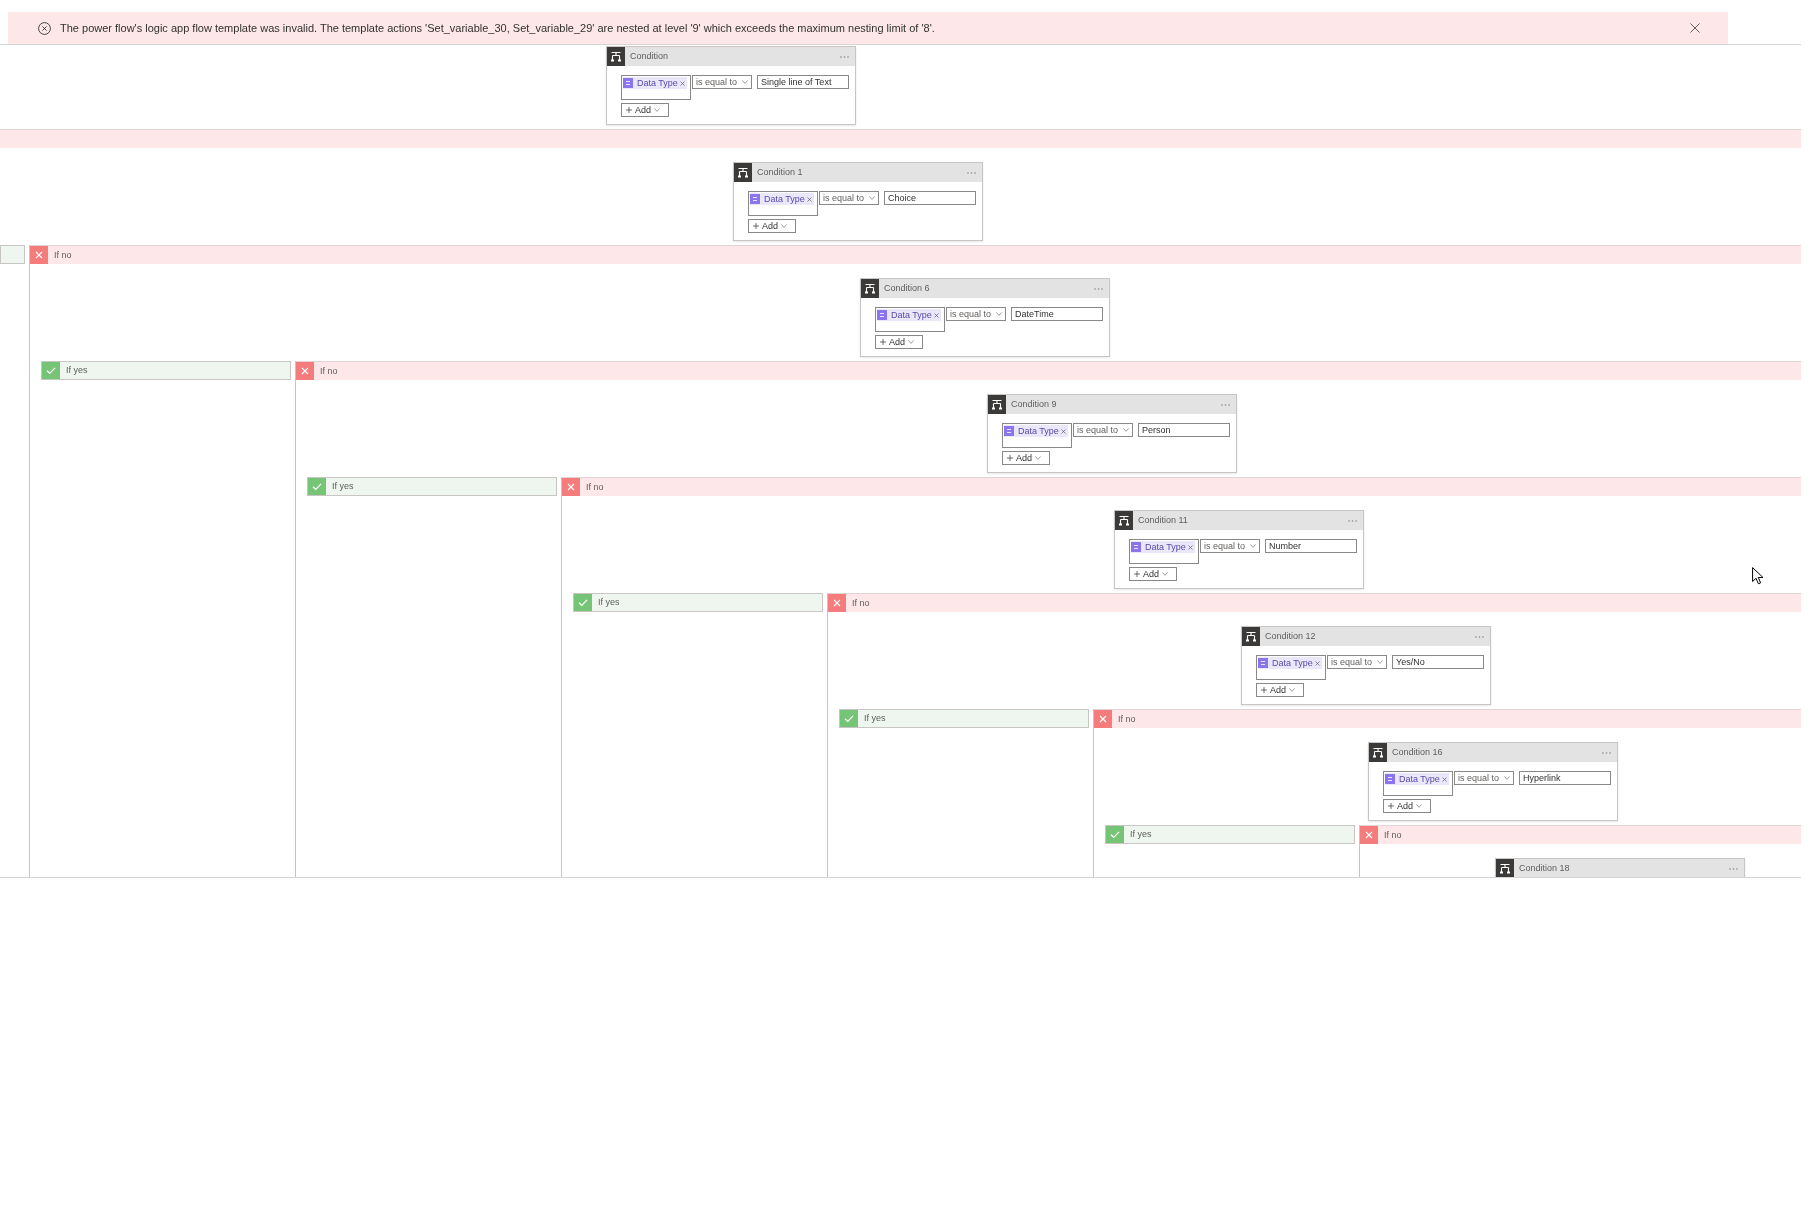 This screenshot has height=1210, width=1814. I want to click on card-title: Condition 6, so click(907, 288).